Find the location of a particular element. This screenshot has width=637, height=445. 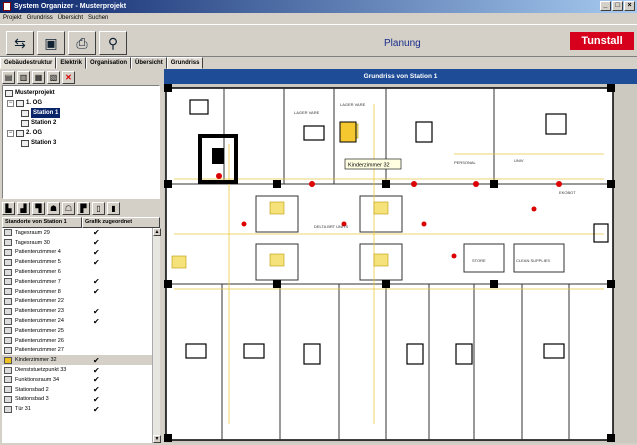

copy-icon: ▦ is located at coordinates (38, 77).